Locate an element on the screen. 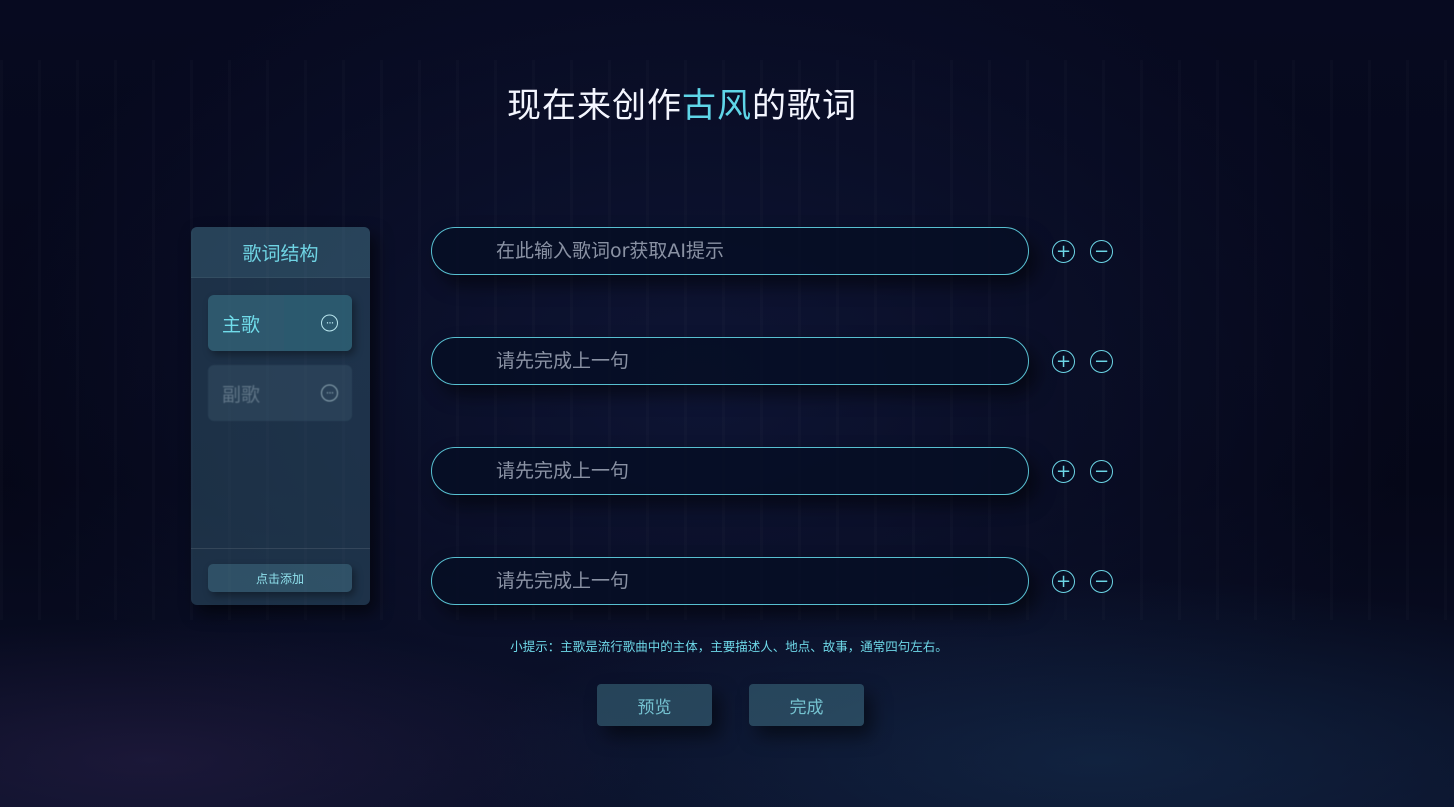 The width and height of the screenshot is (1454, 807). preview-button: 预览 is located at coordinates (654, 705).